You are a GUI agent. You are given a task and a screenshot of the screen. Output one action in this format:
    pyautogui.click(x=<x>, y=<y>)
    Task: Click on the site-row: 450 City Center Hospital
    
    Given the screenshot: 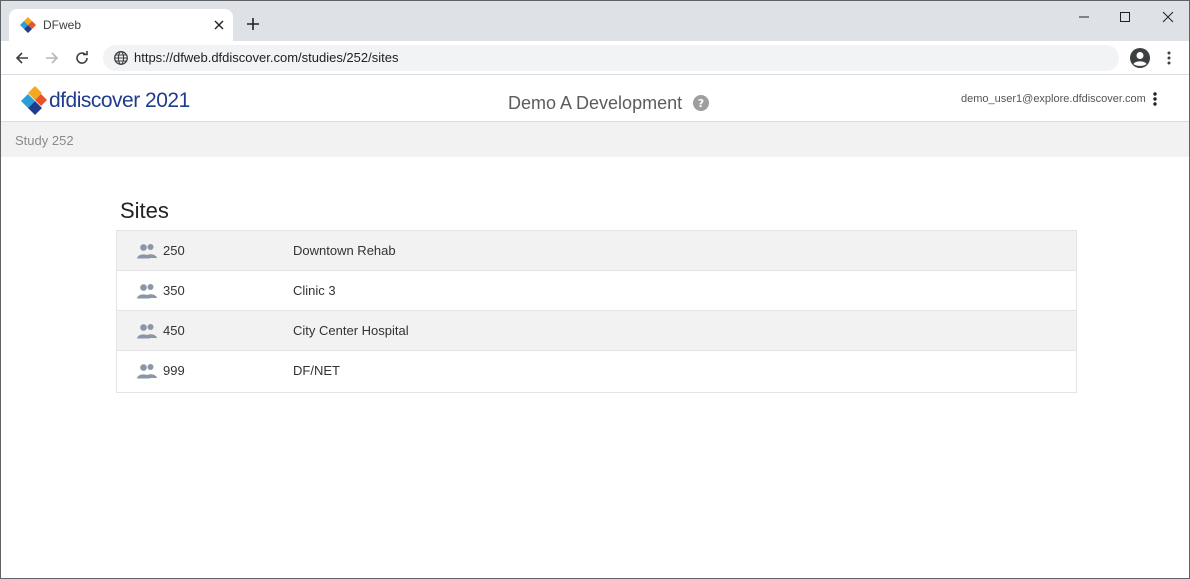 What is the action you would take?
    pyautogui.click(x=596, y=331)
    